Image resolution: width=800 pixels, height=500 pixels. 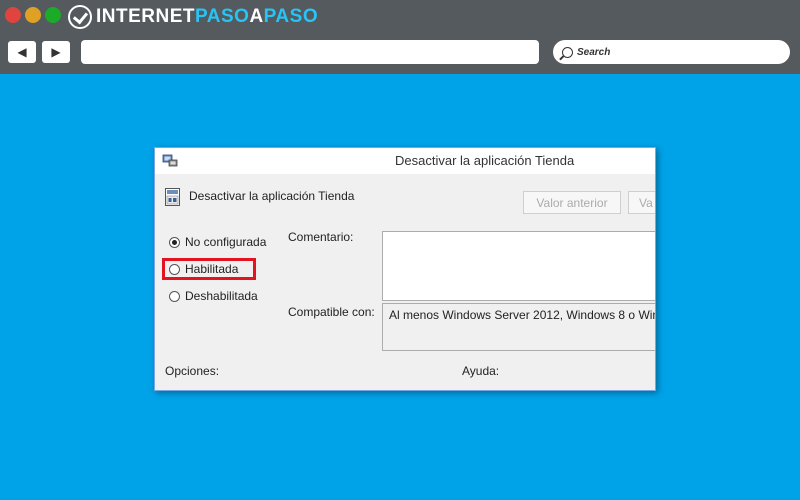 What do you see at coordinates (53, 15) in the screenshot?
I see `maximize-window-button` at bounding box center [53, 15].